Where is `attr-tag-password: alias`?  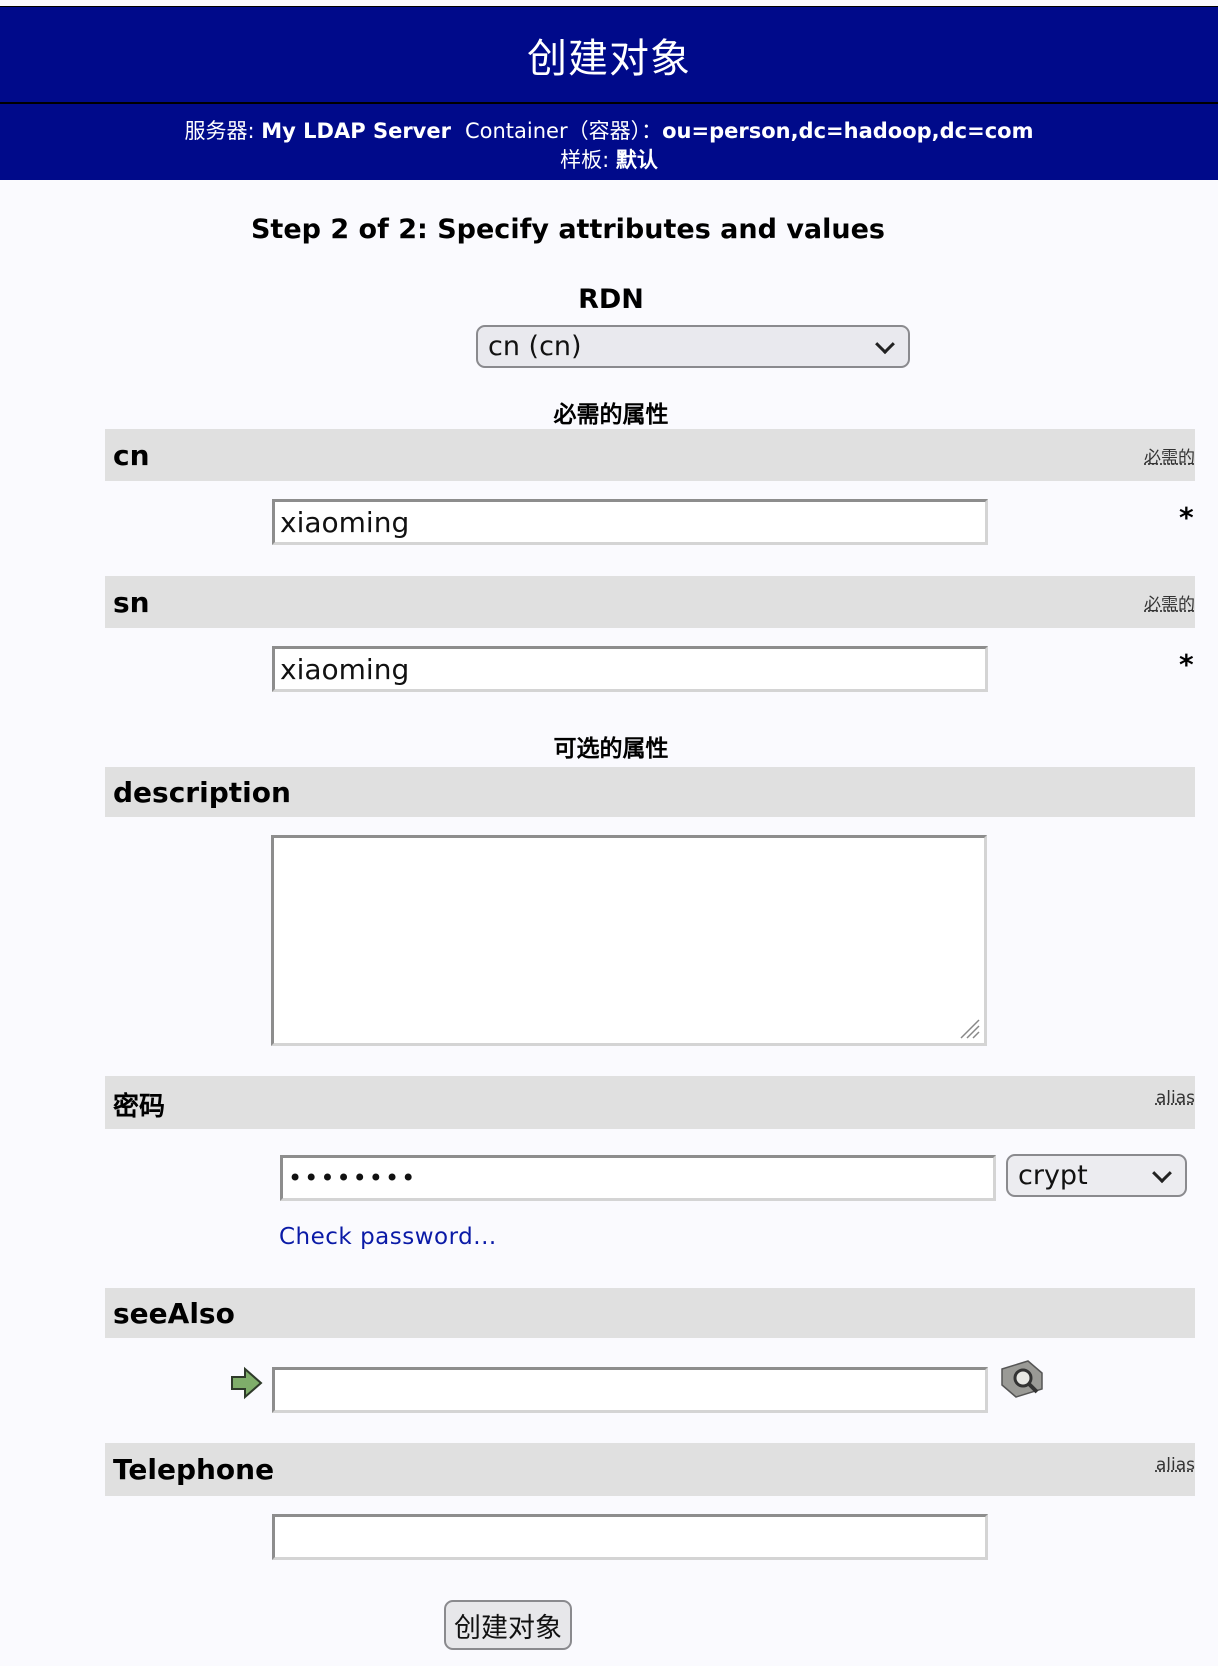 attr-tag-password: alias is located at coordinates (1175, 1098).